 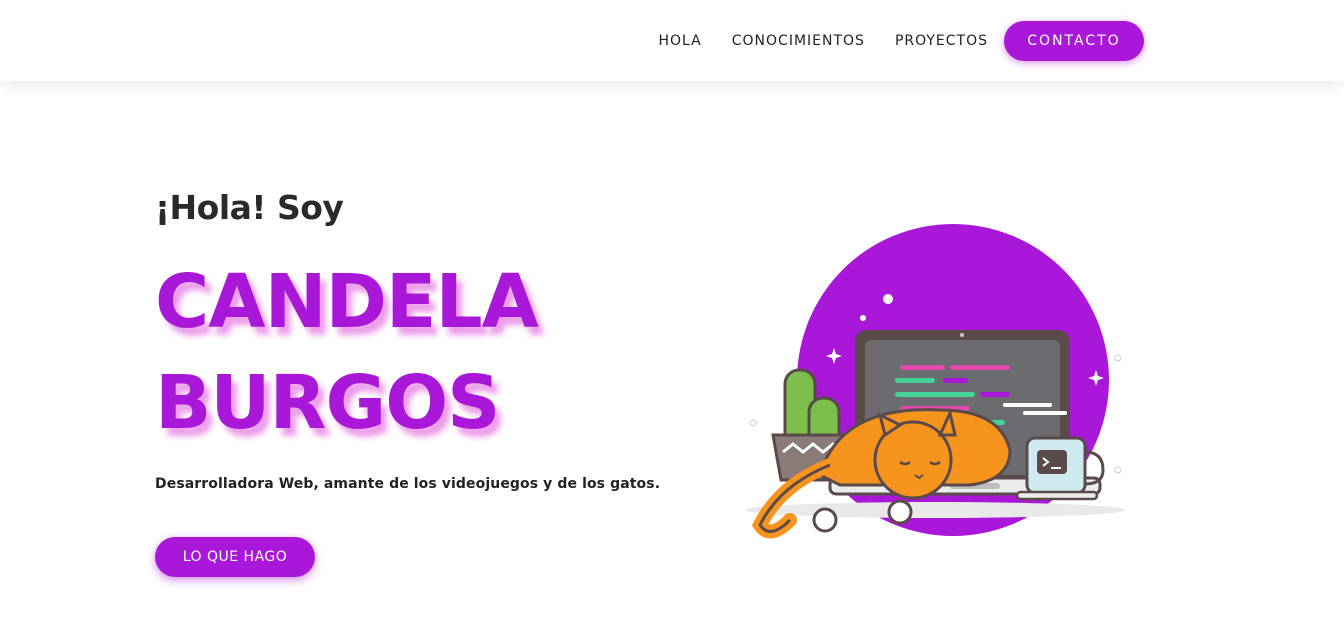 I want to click on hero-greeting: ¡Hola! Soy, so click(x=249, y=207).